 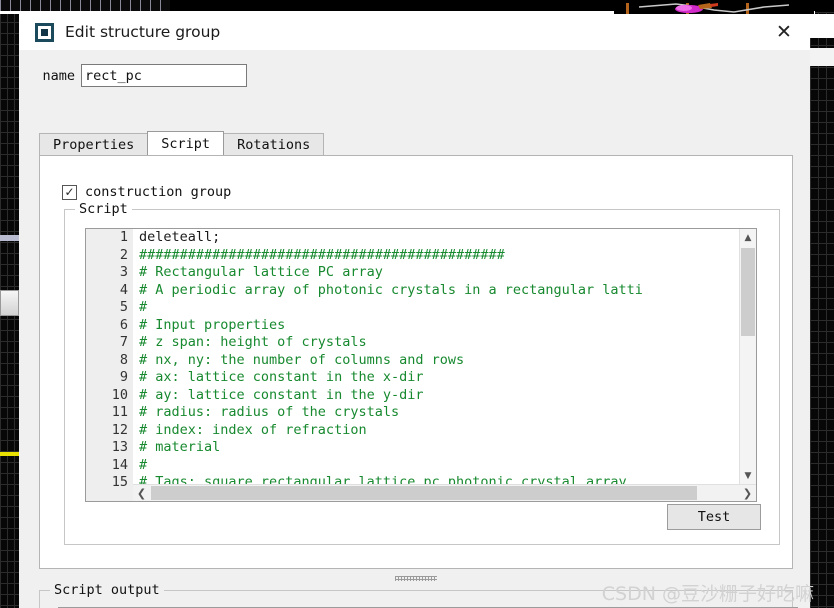 What do you see at coordinates (180, 237) in the screenshot?
I see `code-line: deleteall;` at bounding box center [180, 237].